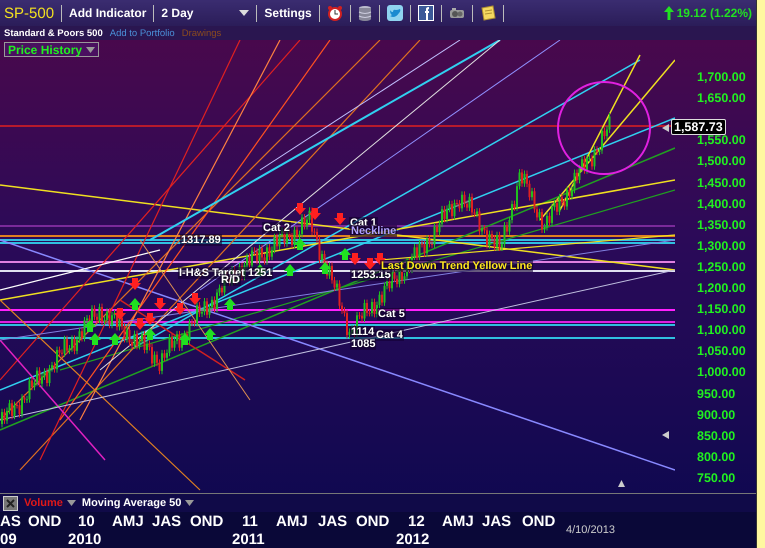 The height and width of the screenshot is (548, 765). I want to click on axis-label: AS, so click(10, 521).